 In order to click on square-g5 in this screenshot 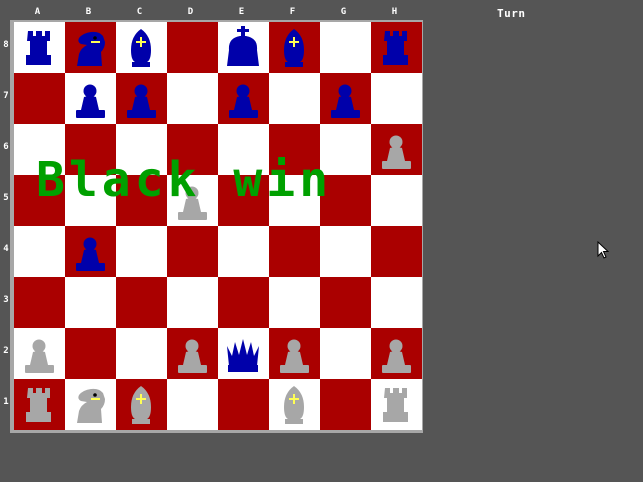, I will do `click(345, 200)`.